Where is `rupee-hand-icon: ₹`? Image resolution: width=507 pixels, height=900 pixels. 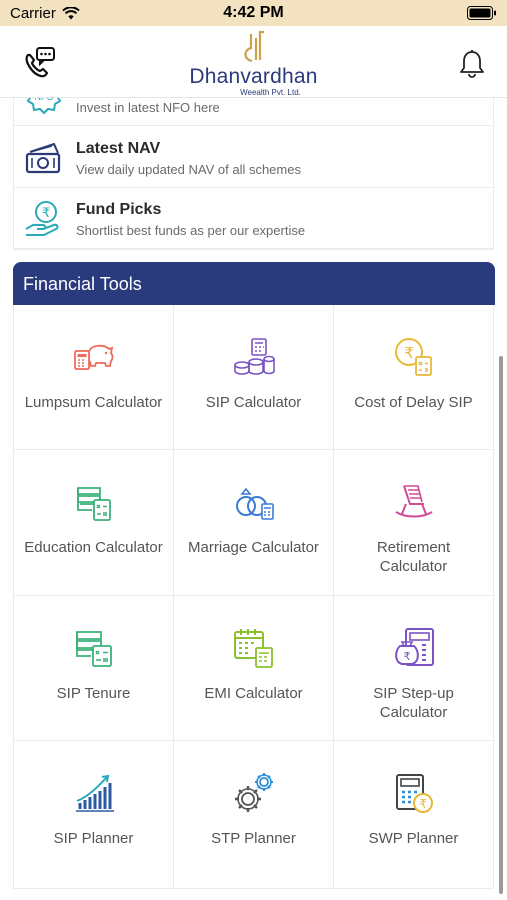
rupee-hand-icon: ₹ is located at coordinates (42, 218).